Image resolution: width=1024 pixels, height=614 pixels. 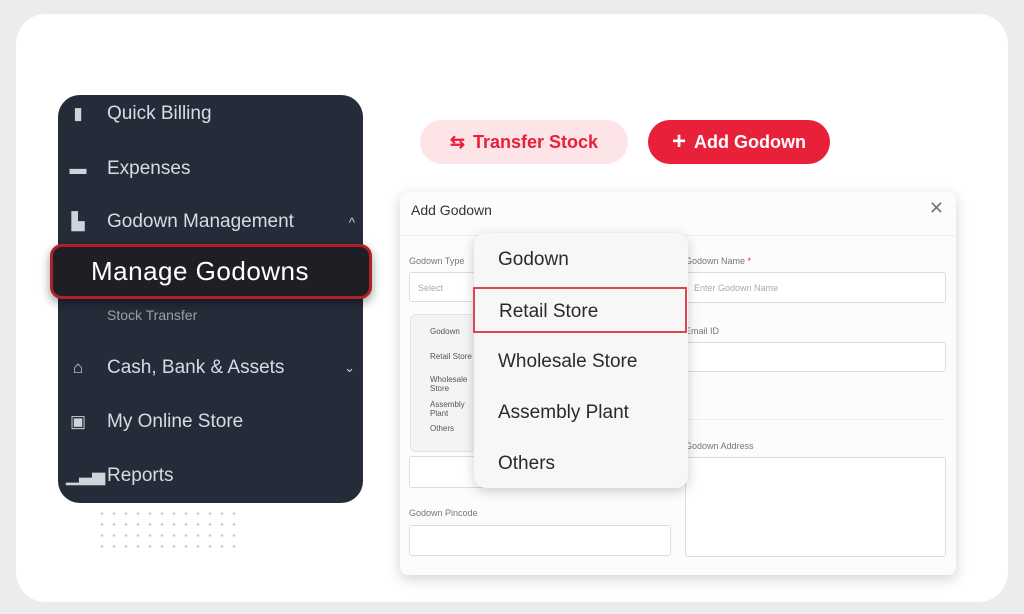 I want to click on pincode-input, so click(x=540, y=540).